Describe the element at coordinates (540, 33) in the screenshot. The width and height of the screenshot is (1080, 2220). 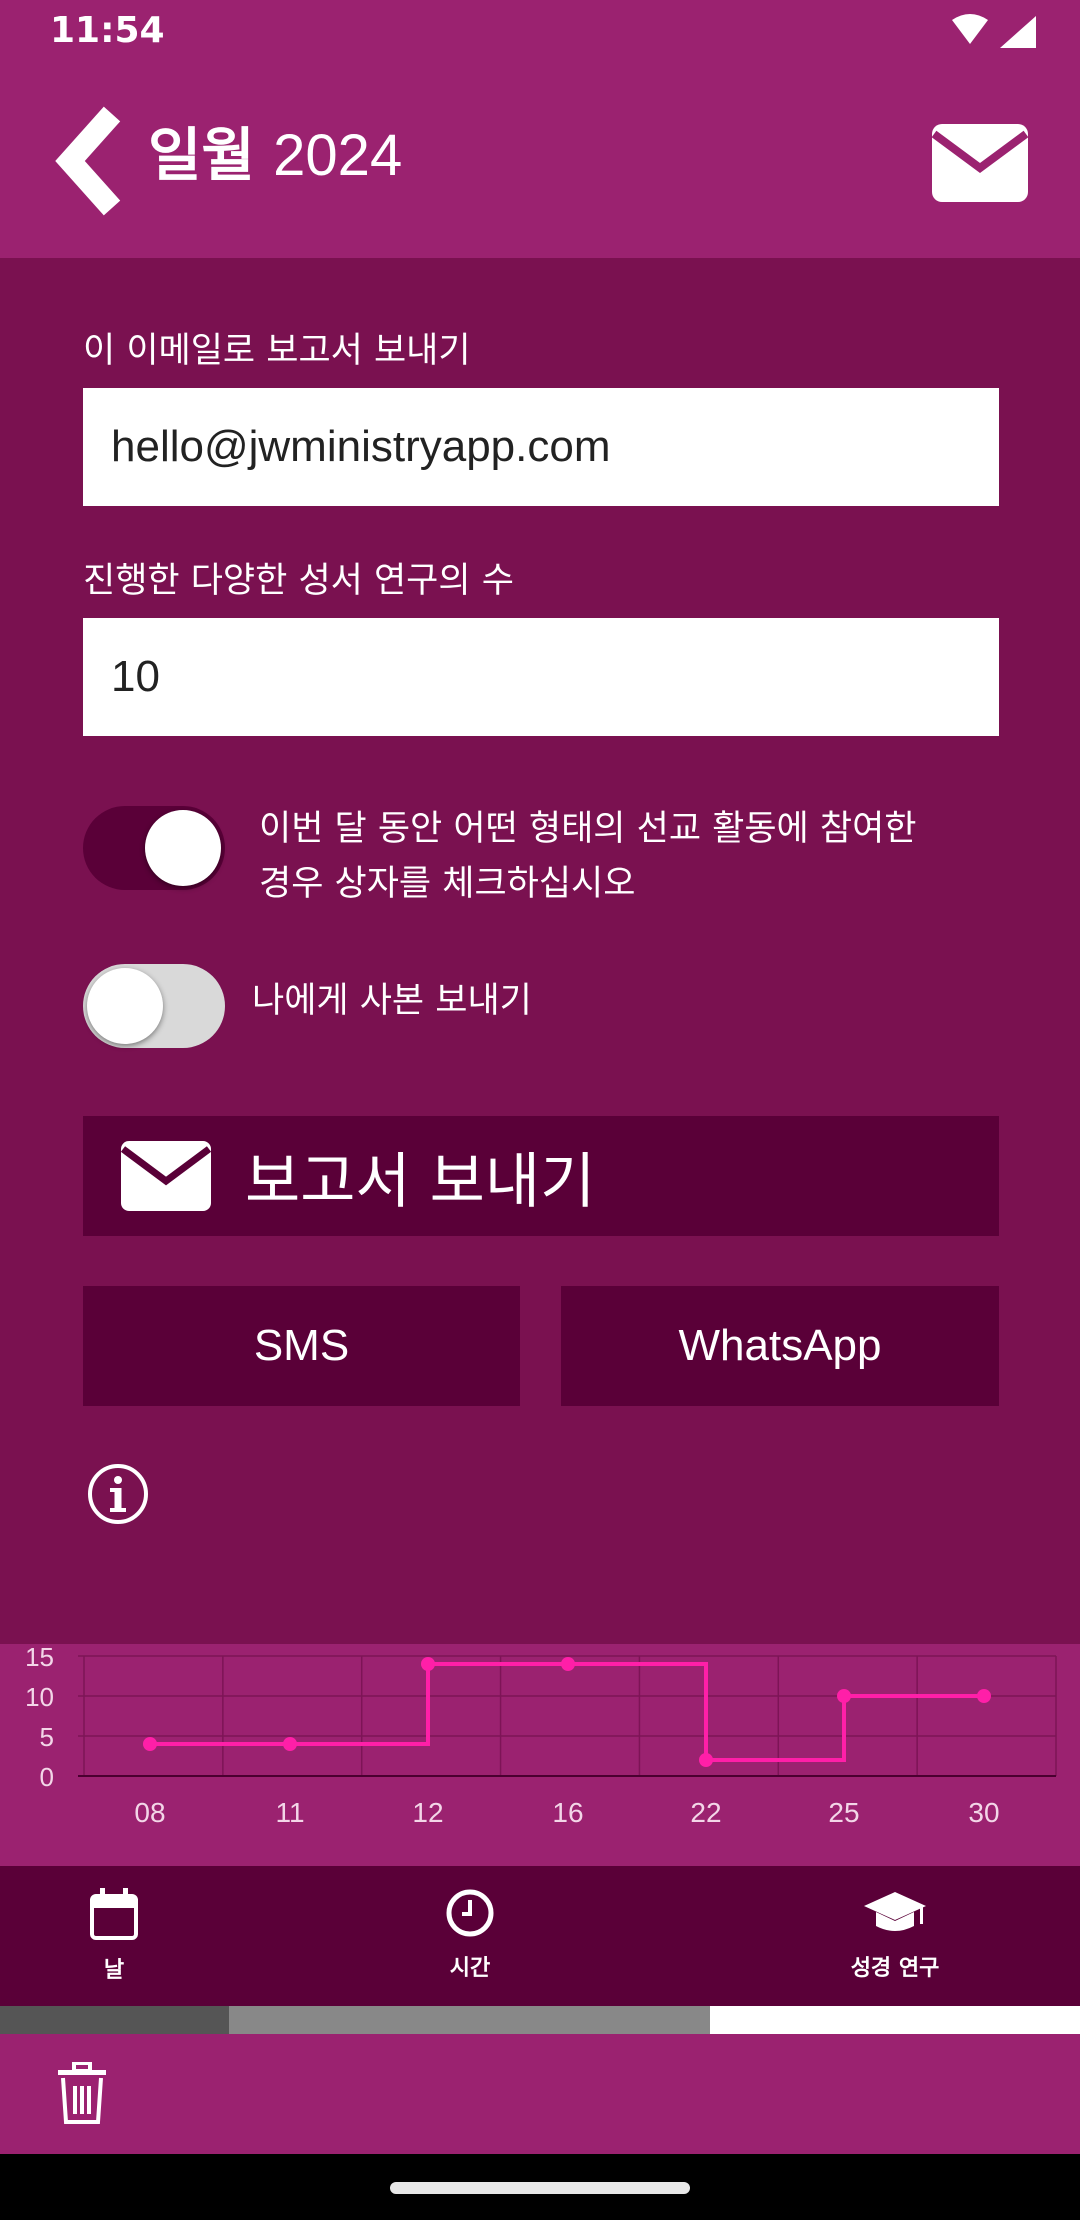
I see `status-bar: 11:54` at that location.